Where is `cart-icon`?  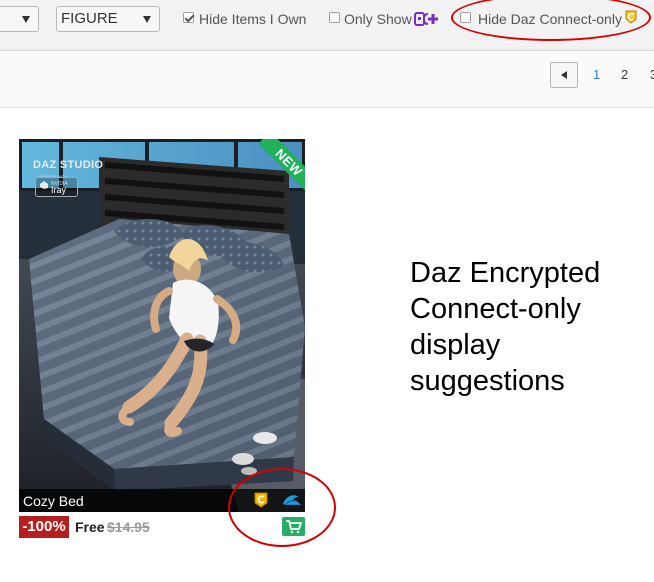
cart-icon is located at coordinates (294, 527).